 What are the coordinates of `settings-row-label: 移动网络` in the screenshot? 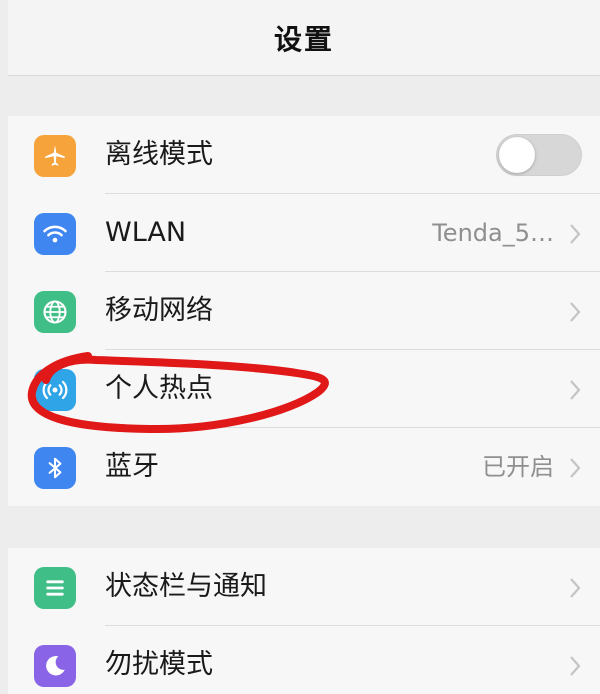 It's located at (159, 310).